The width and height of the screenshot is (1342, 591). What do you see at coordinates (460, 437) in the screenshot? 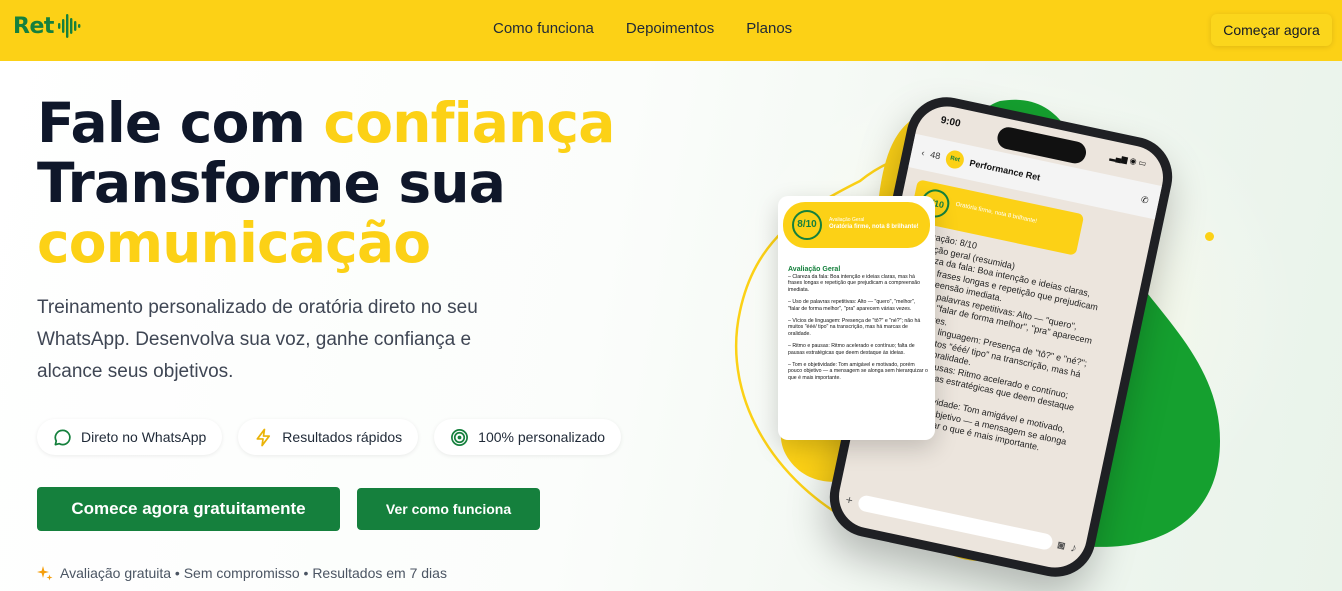
I see `target-icon` at bounding box center [460, 437].